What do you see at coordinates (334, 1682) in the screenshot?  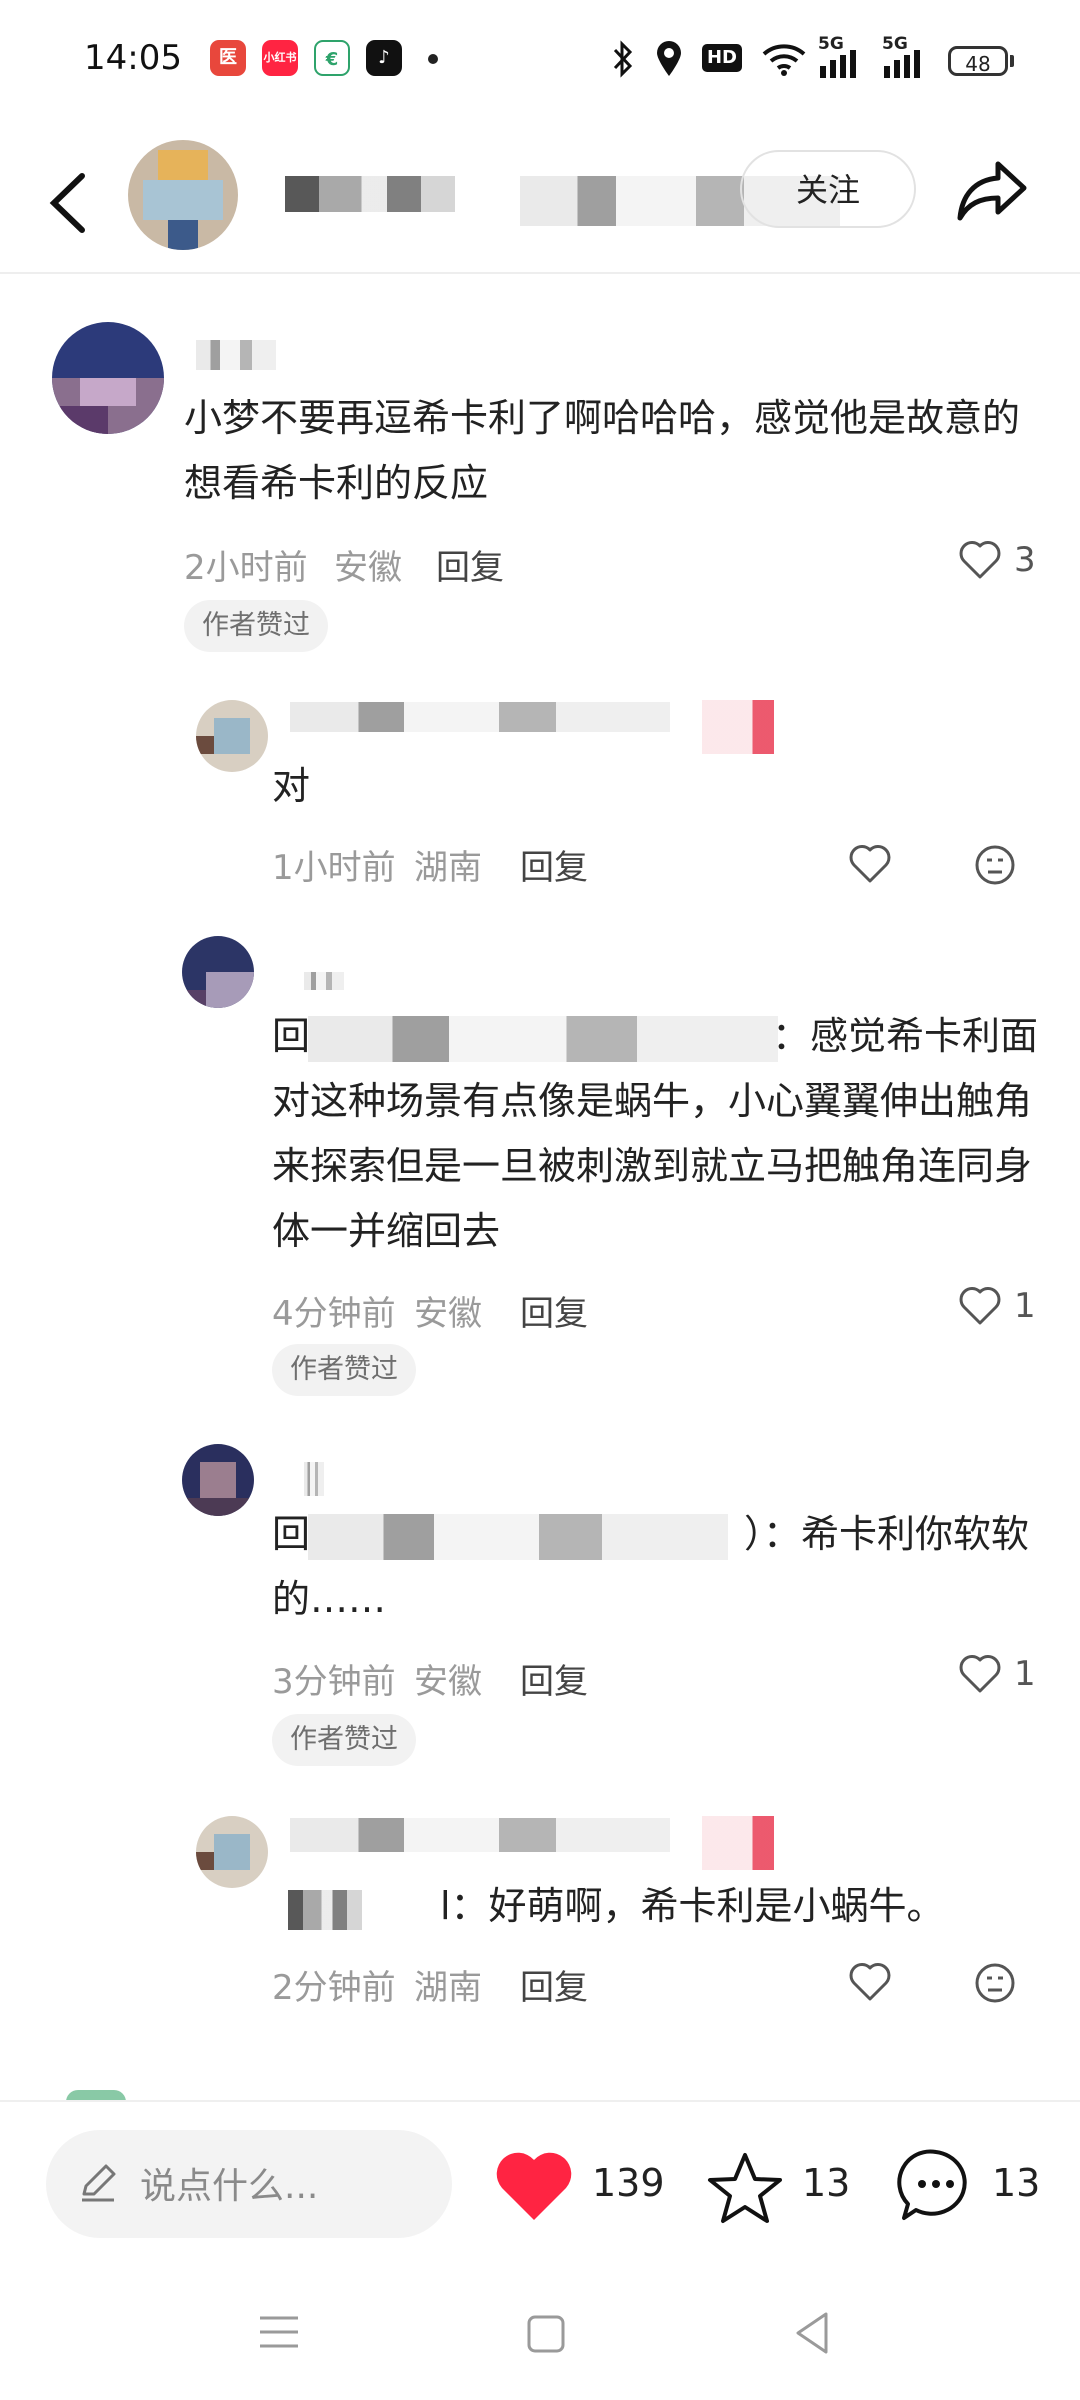 I see `reply-time: 3分钟前` at bounding box center [334, 1682].